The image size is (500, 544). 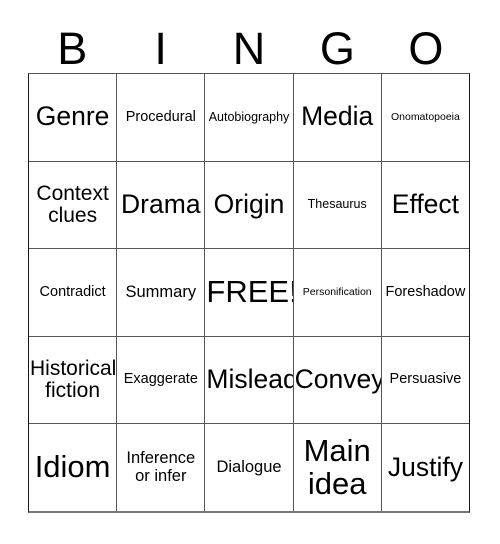 I want to click on bingo-header: B I N G O, so click(x=249, y=45).